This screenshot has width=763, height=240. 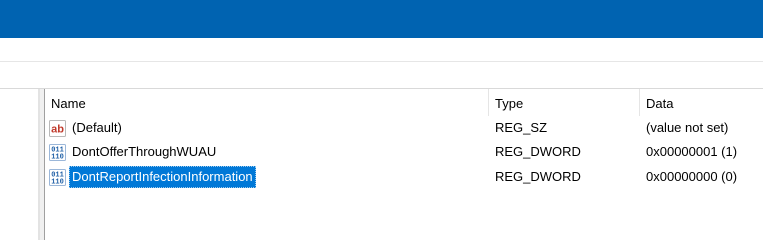 What do you see at coordinates (266, 102) in the screenshot?
I see `column-header-name: Name` at bounding box center [266, 102].